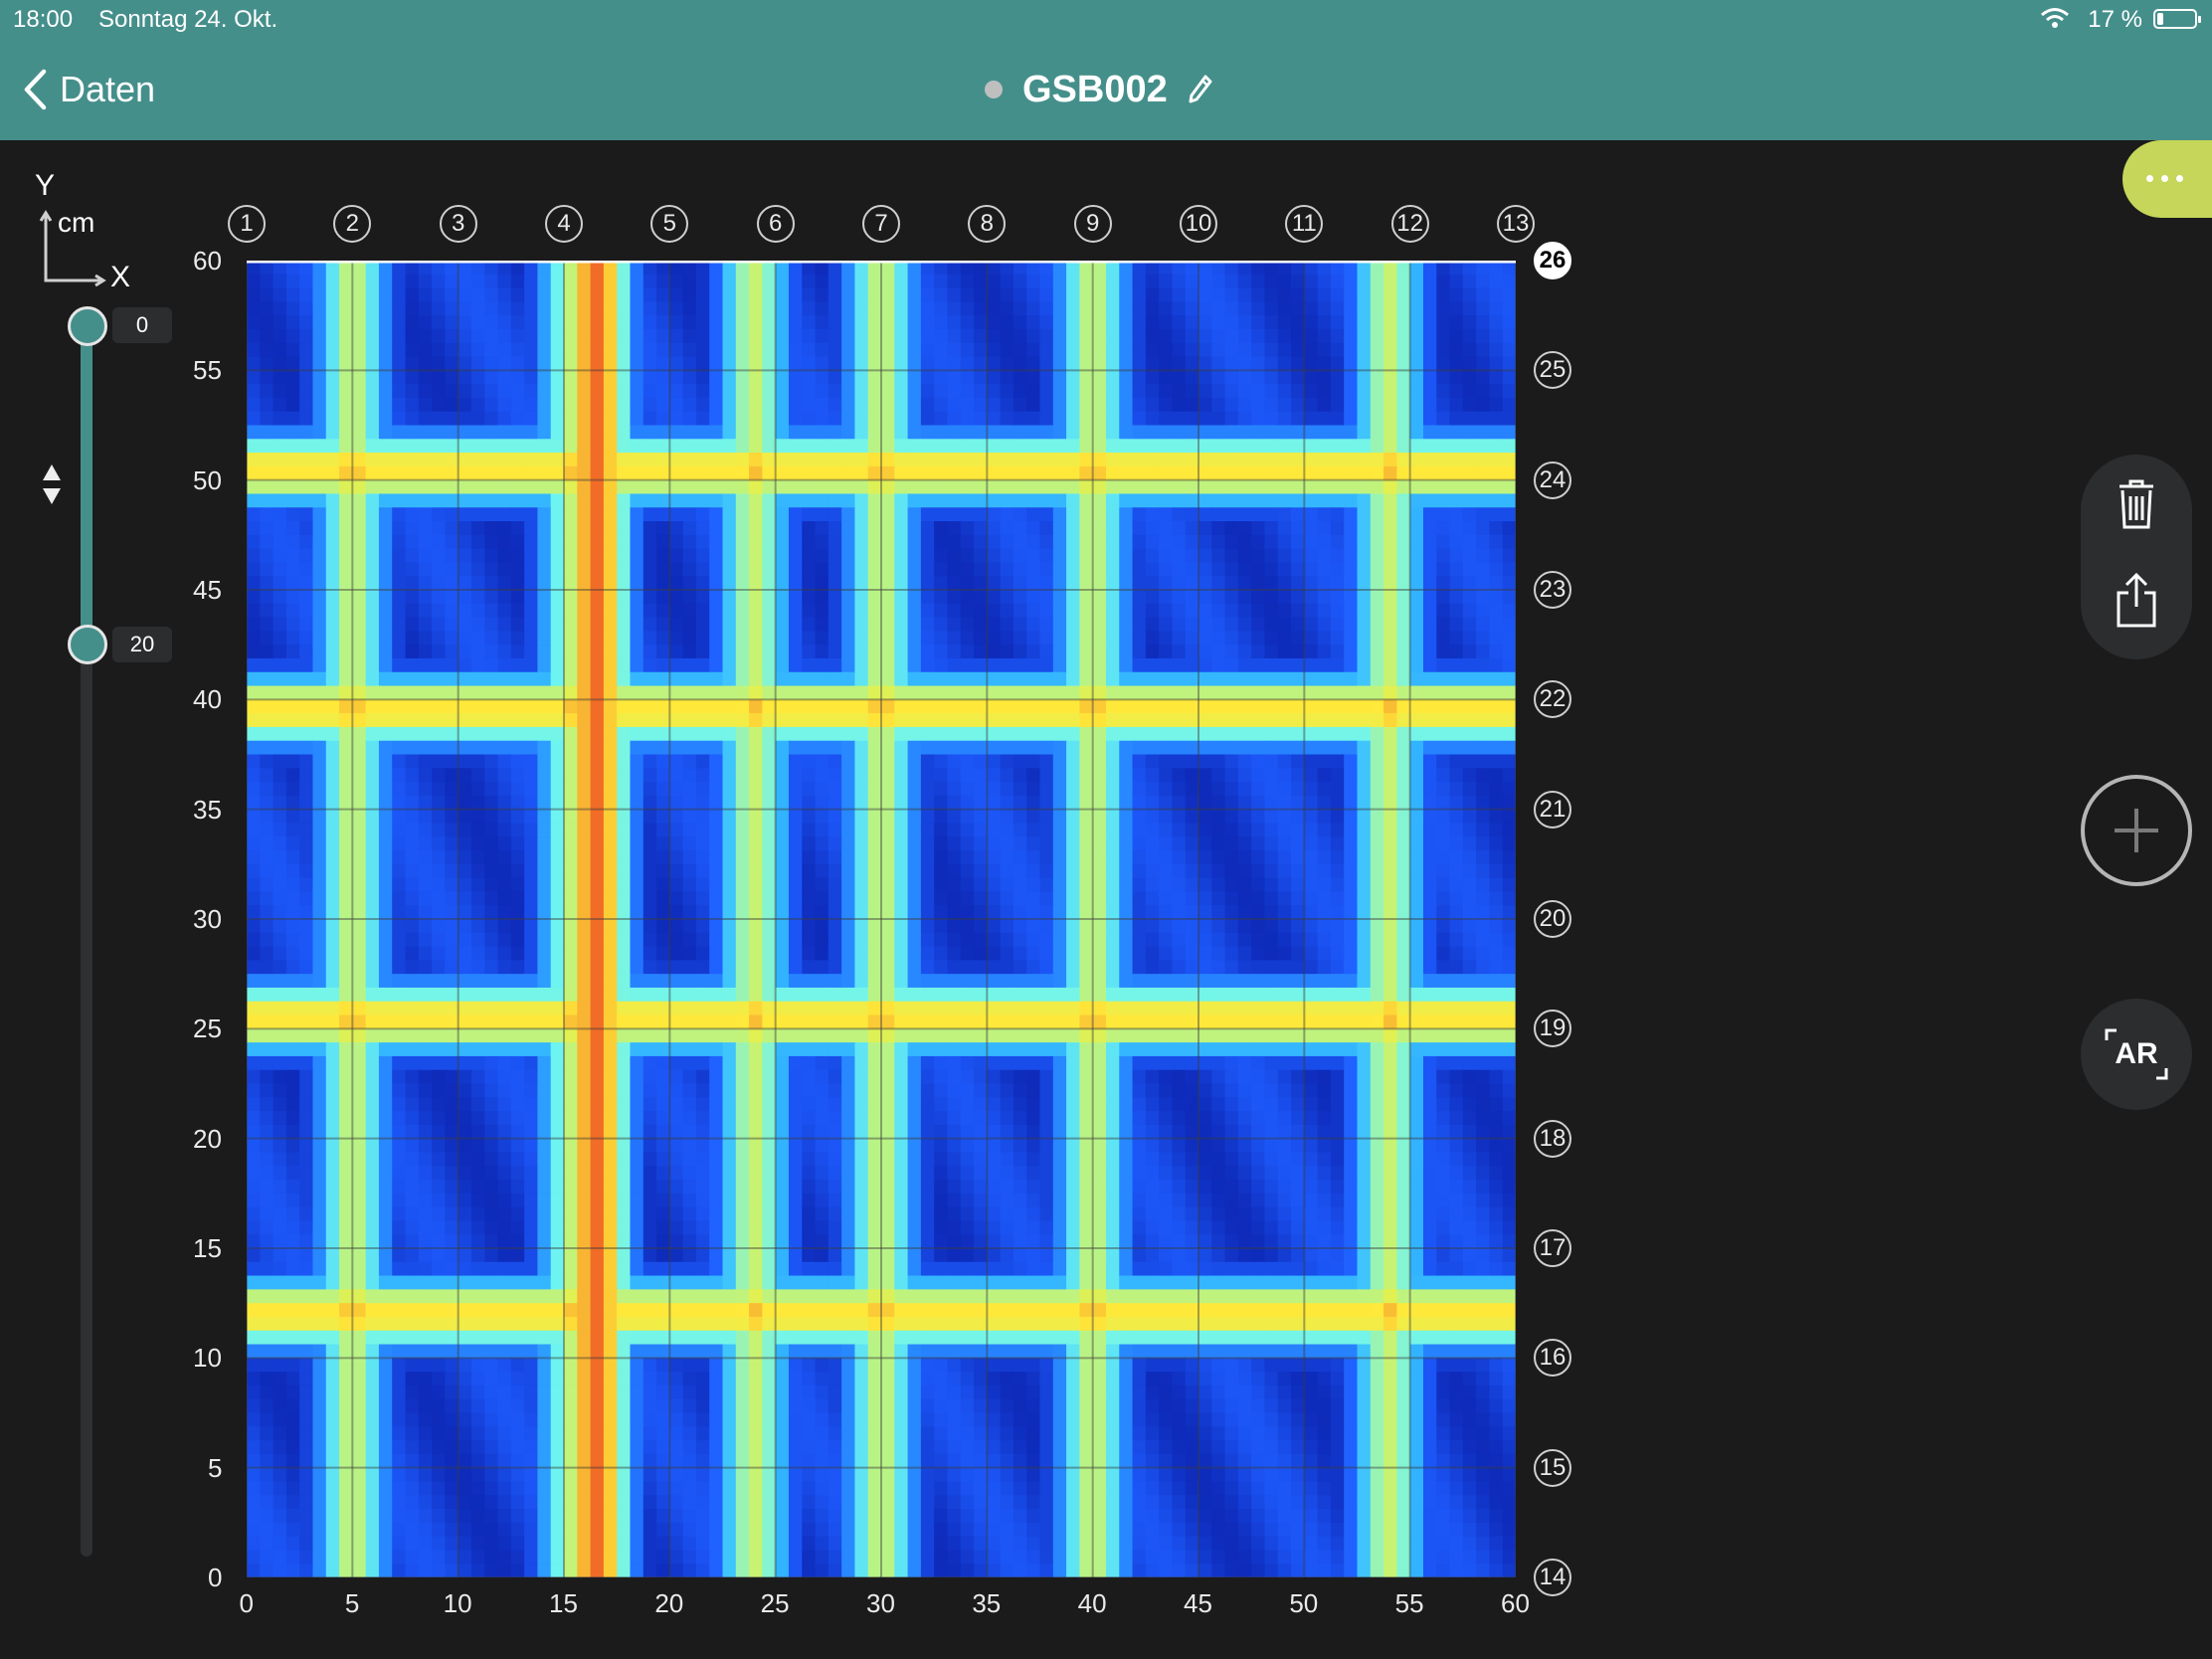  I want to click on back-button: Daten, so click(88, 89).